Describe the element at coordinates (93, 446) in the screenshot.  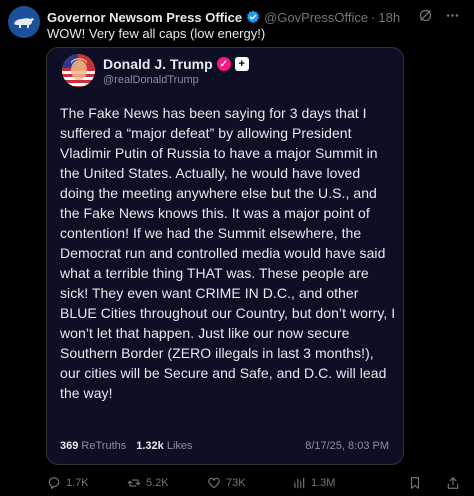
I see `retruths-stat: 369 ReTruths` at that location.